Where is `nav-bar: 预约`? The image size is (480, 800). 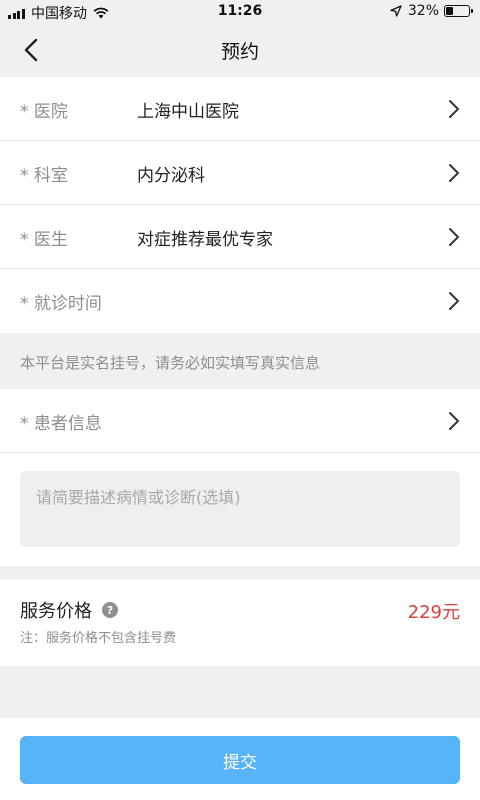
nav-bar: 预约 is located at coordinates (240, 50).